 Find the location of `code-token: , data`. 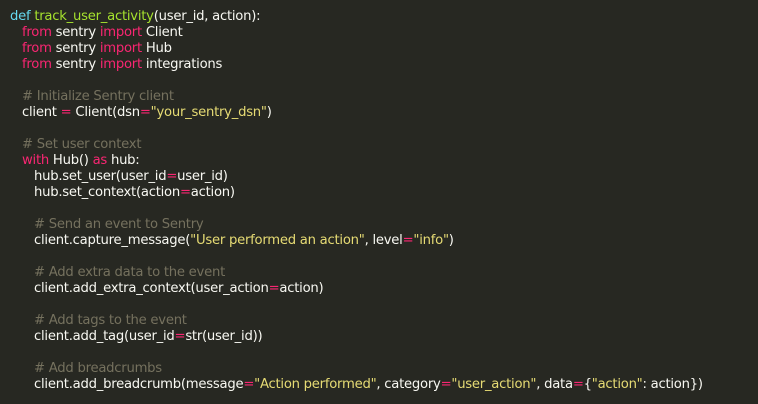

code-token: , data is located at coordinates (554, 384).